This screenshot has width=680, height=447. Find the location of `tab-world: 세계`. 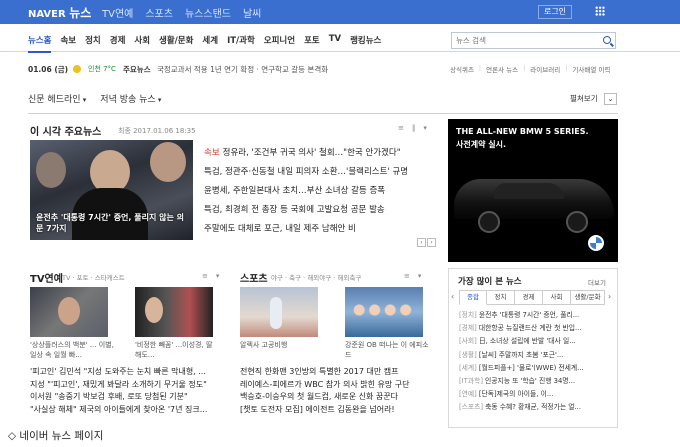

tab-world: 세계 is located at coordinates (210, 43).